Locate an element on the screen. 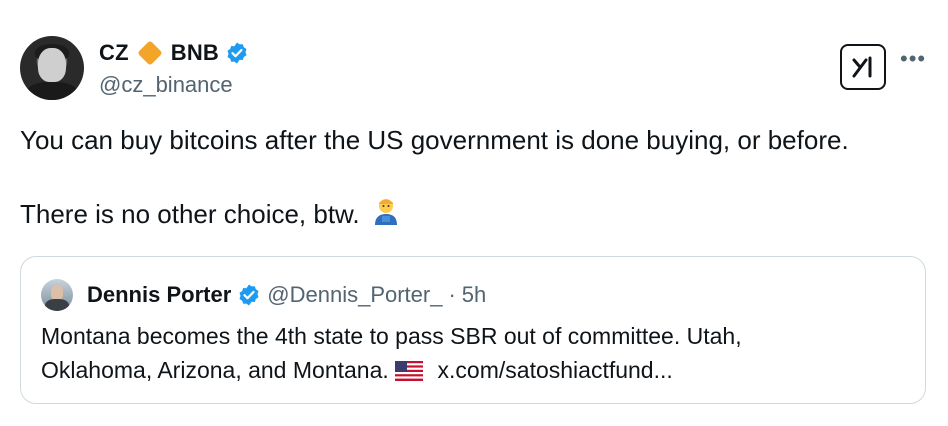 This screenshot has width=948, height=426. farmer-emoji-icon is located at coordinates (386, 216).